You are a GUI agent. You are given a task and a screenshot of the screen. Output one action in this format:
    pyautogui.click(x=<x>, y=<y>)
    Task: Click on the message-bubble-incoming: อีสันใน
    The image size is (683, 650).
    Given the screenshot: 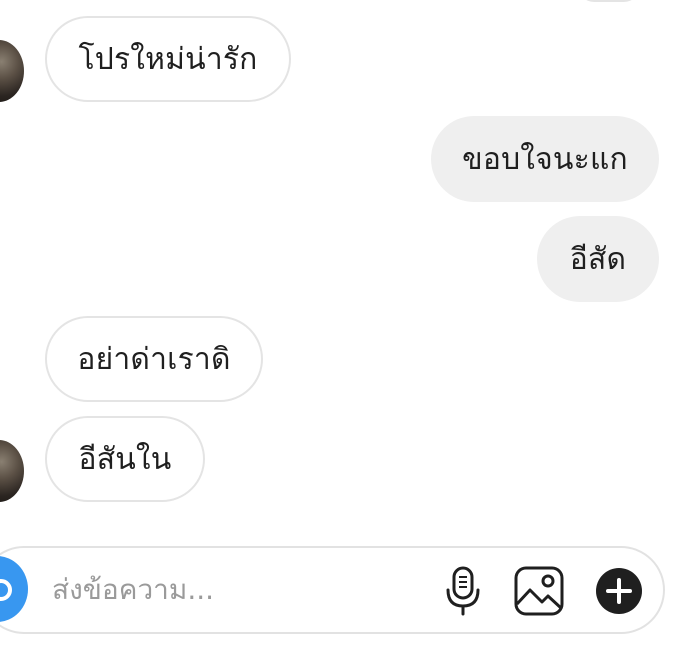 What is the action you would take?
    pyautogui.click(x=125, y=459)
    